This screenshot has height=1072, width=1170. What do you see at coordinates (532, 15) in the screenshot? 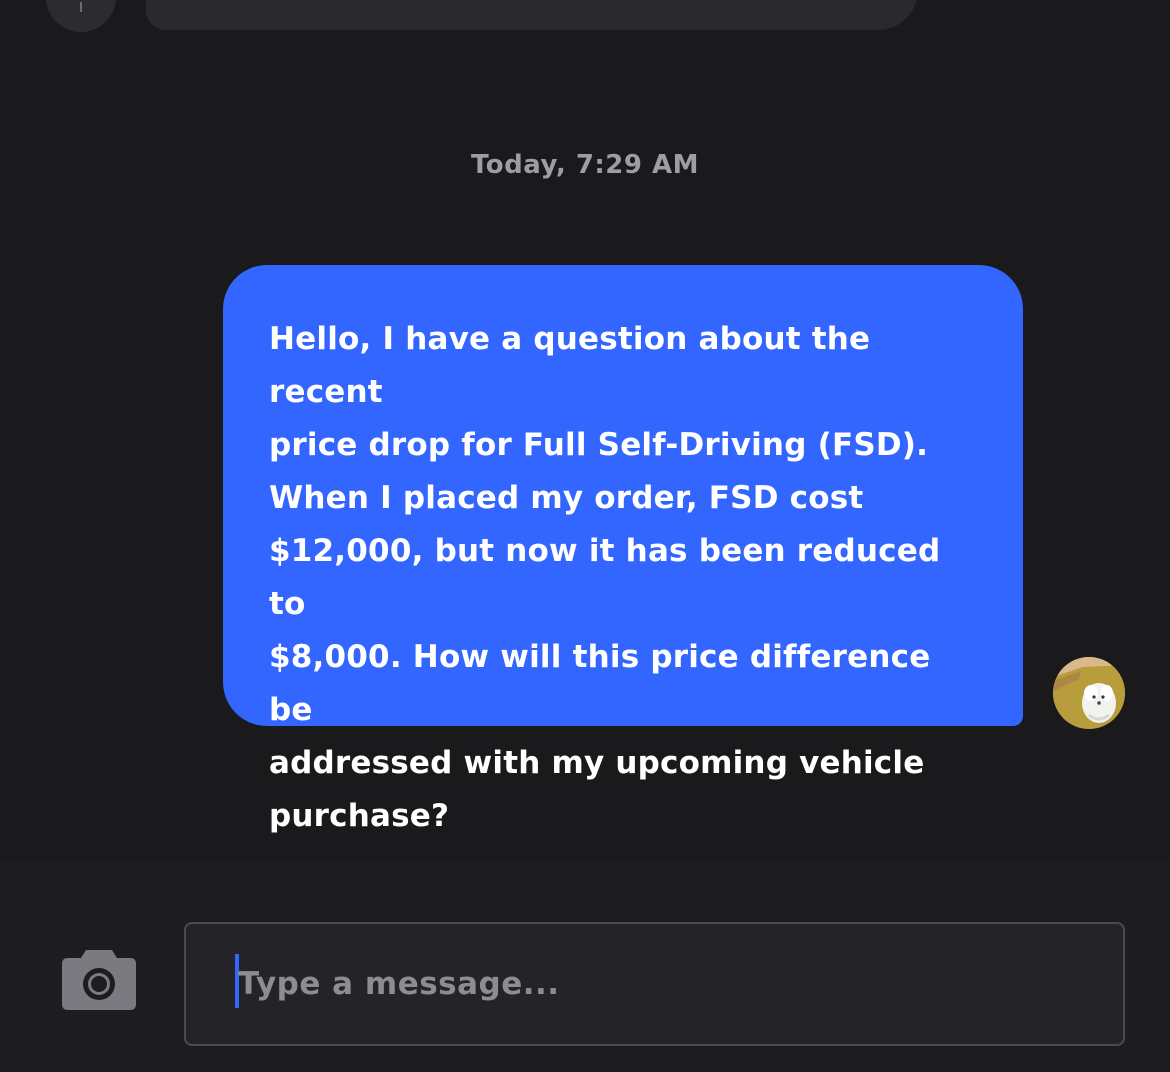
I see `previous-message-bubble` at bounding box center [532, 15].